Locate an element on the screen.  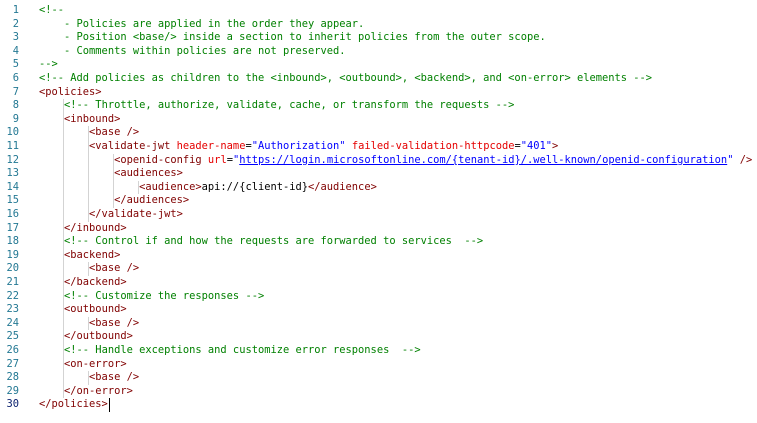
code-line: 1 <!-- is located at coordinates (378, 11).